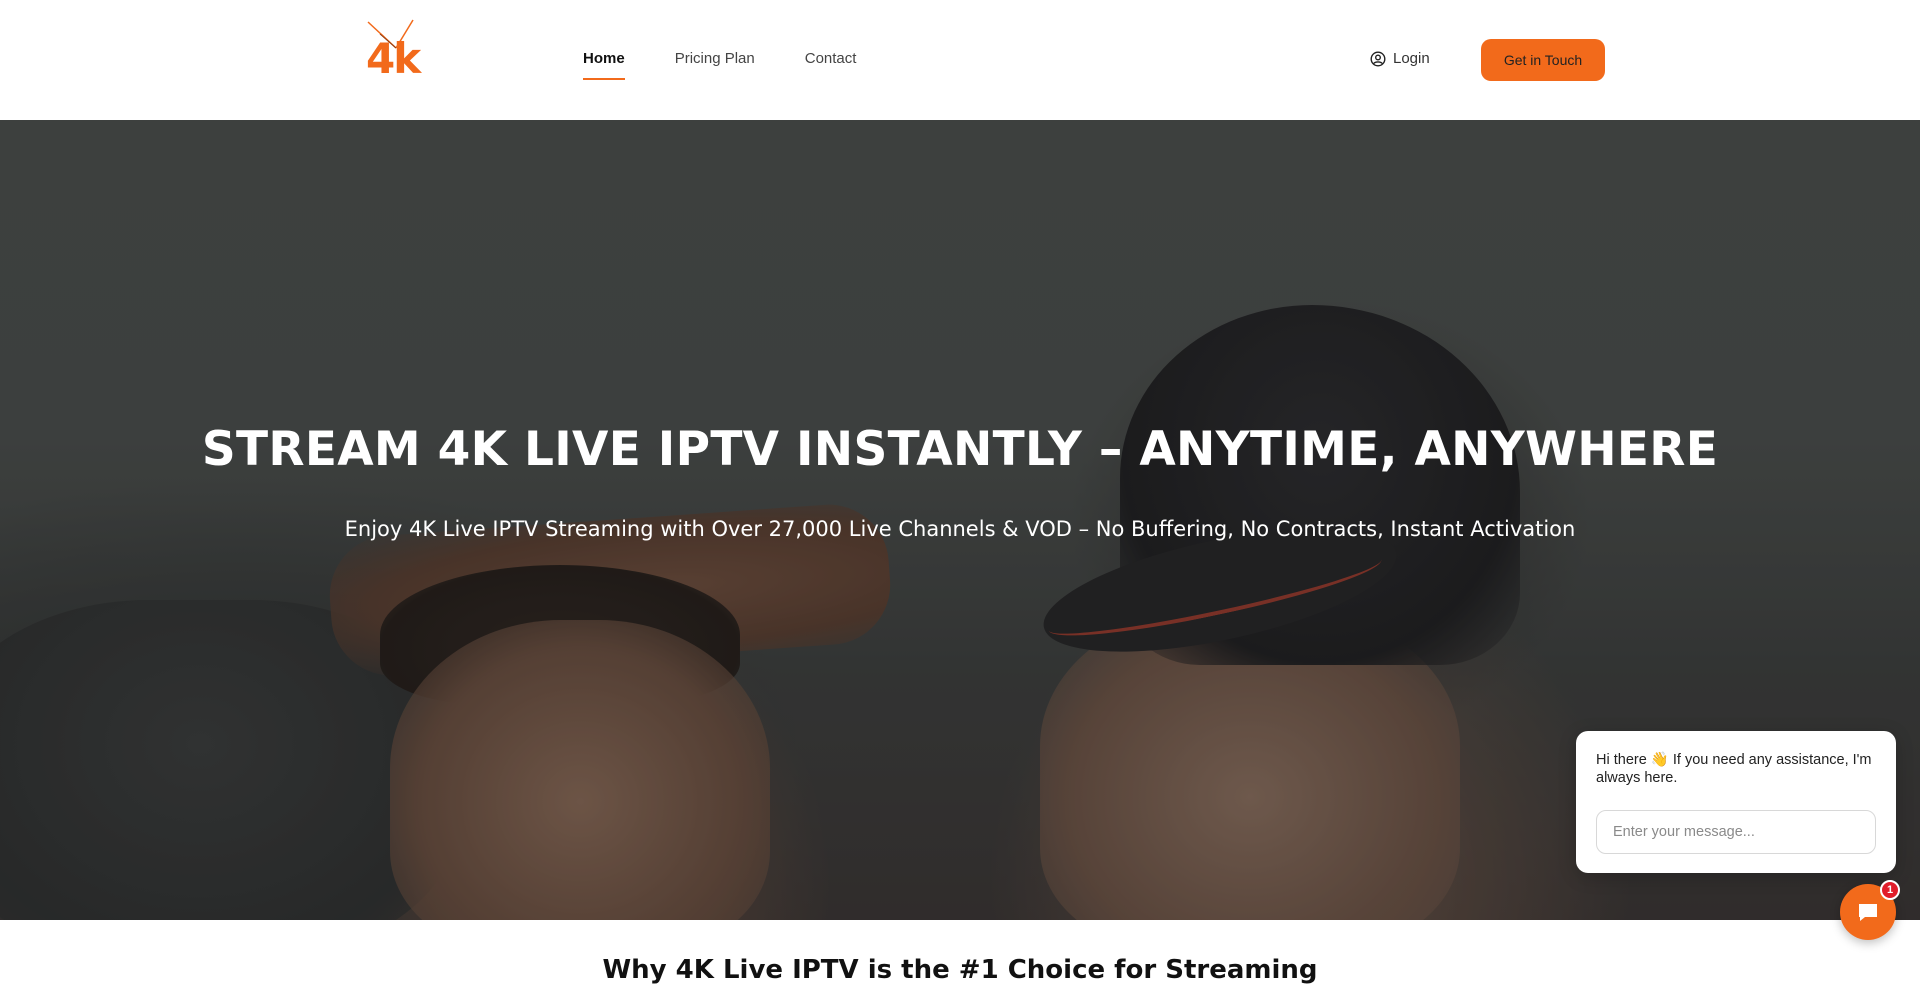 The width and height of the screenshot is (1920, 993). I want to click on logo: 4k, so click(392, 51).